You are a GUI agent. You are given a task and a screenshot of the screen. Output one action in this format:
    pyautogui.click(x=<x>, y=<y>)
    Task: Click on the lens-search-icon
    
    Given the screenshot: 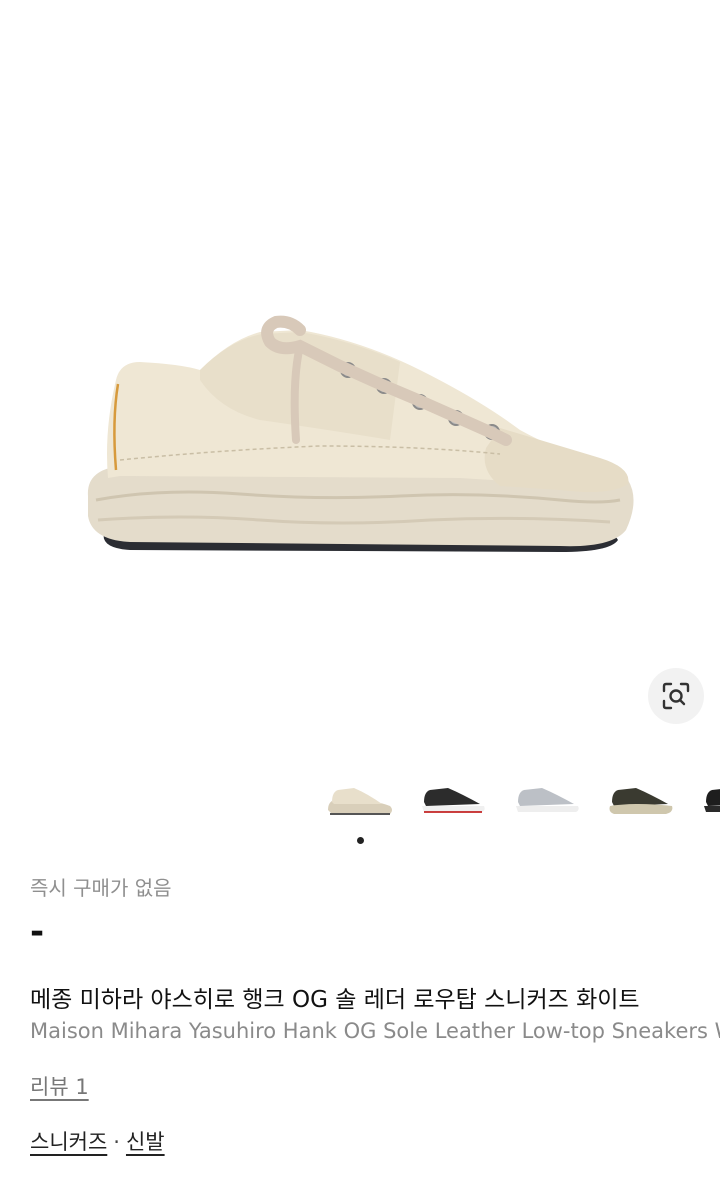 What is the action you would take?
    pyautogui.click(x=676, y=696)
    